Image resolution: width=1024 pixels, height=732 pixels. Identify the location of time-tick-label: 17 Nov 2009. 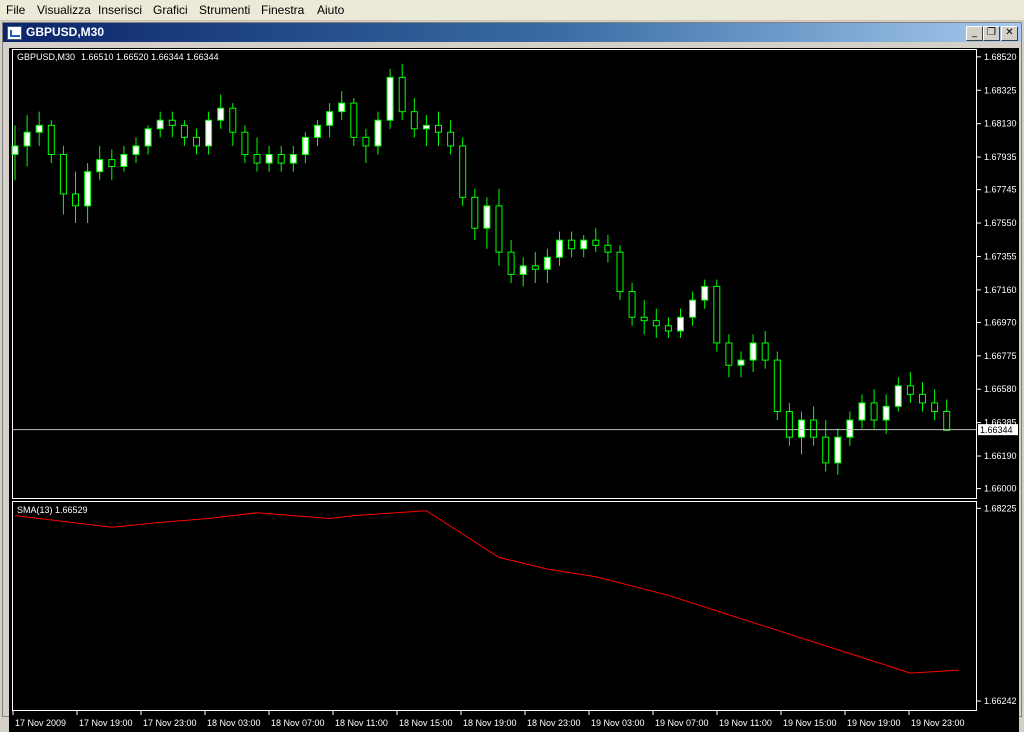
(40, 723).